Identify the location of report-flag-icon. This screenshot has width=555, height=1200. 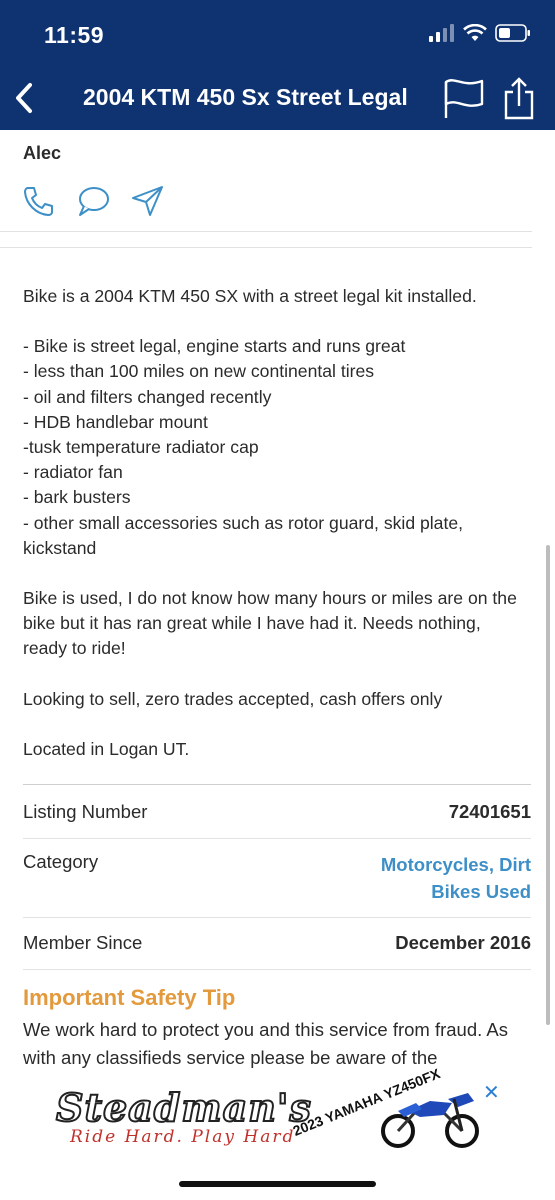
(464, 98).